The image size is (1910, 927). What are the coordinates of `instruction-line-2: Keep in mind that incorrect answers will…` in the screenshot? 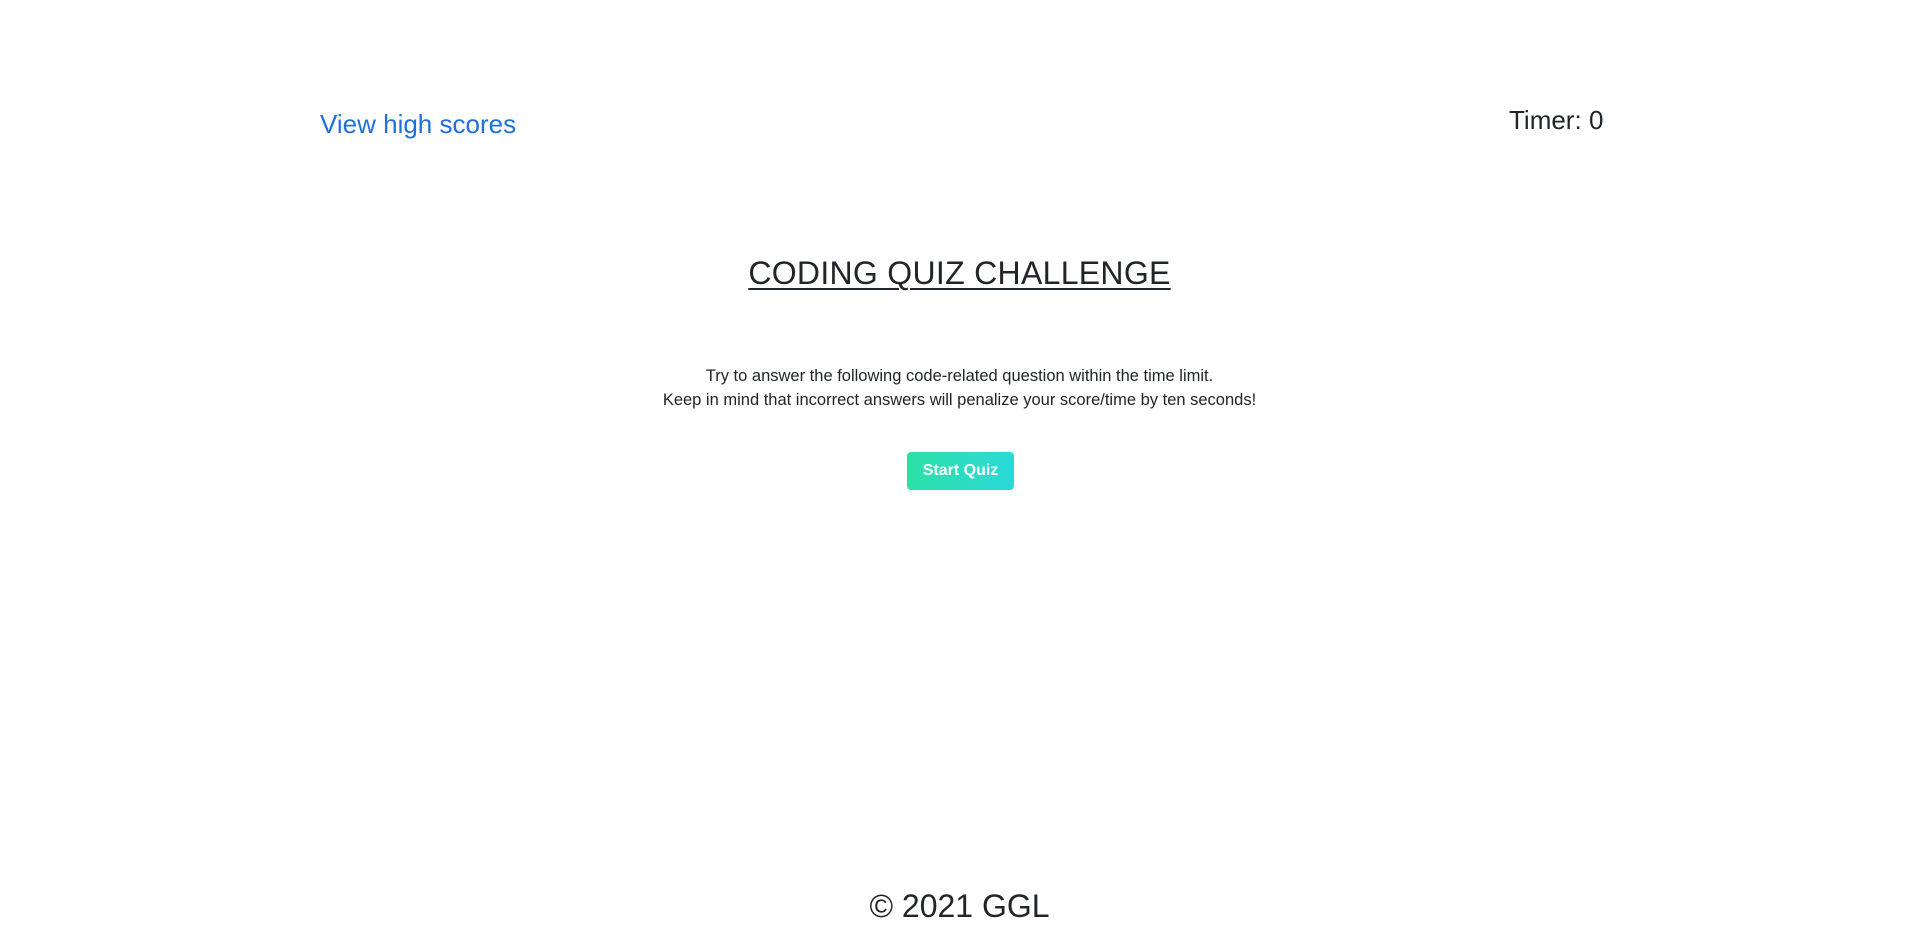 It's located at (959, 400).